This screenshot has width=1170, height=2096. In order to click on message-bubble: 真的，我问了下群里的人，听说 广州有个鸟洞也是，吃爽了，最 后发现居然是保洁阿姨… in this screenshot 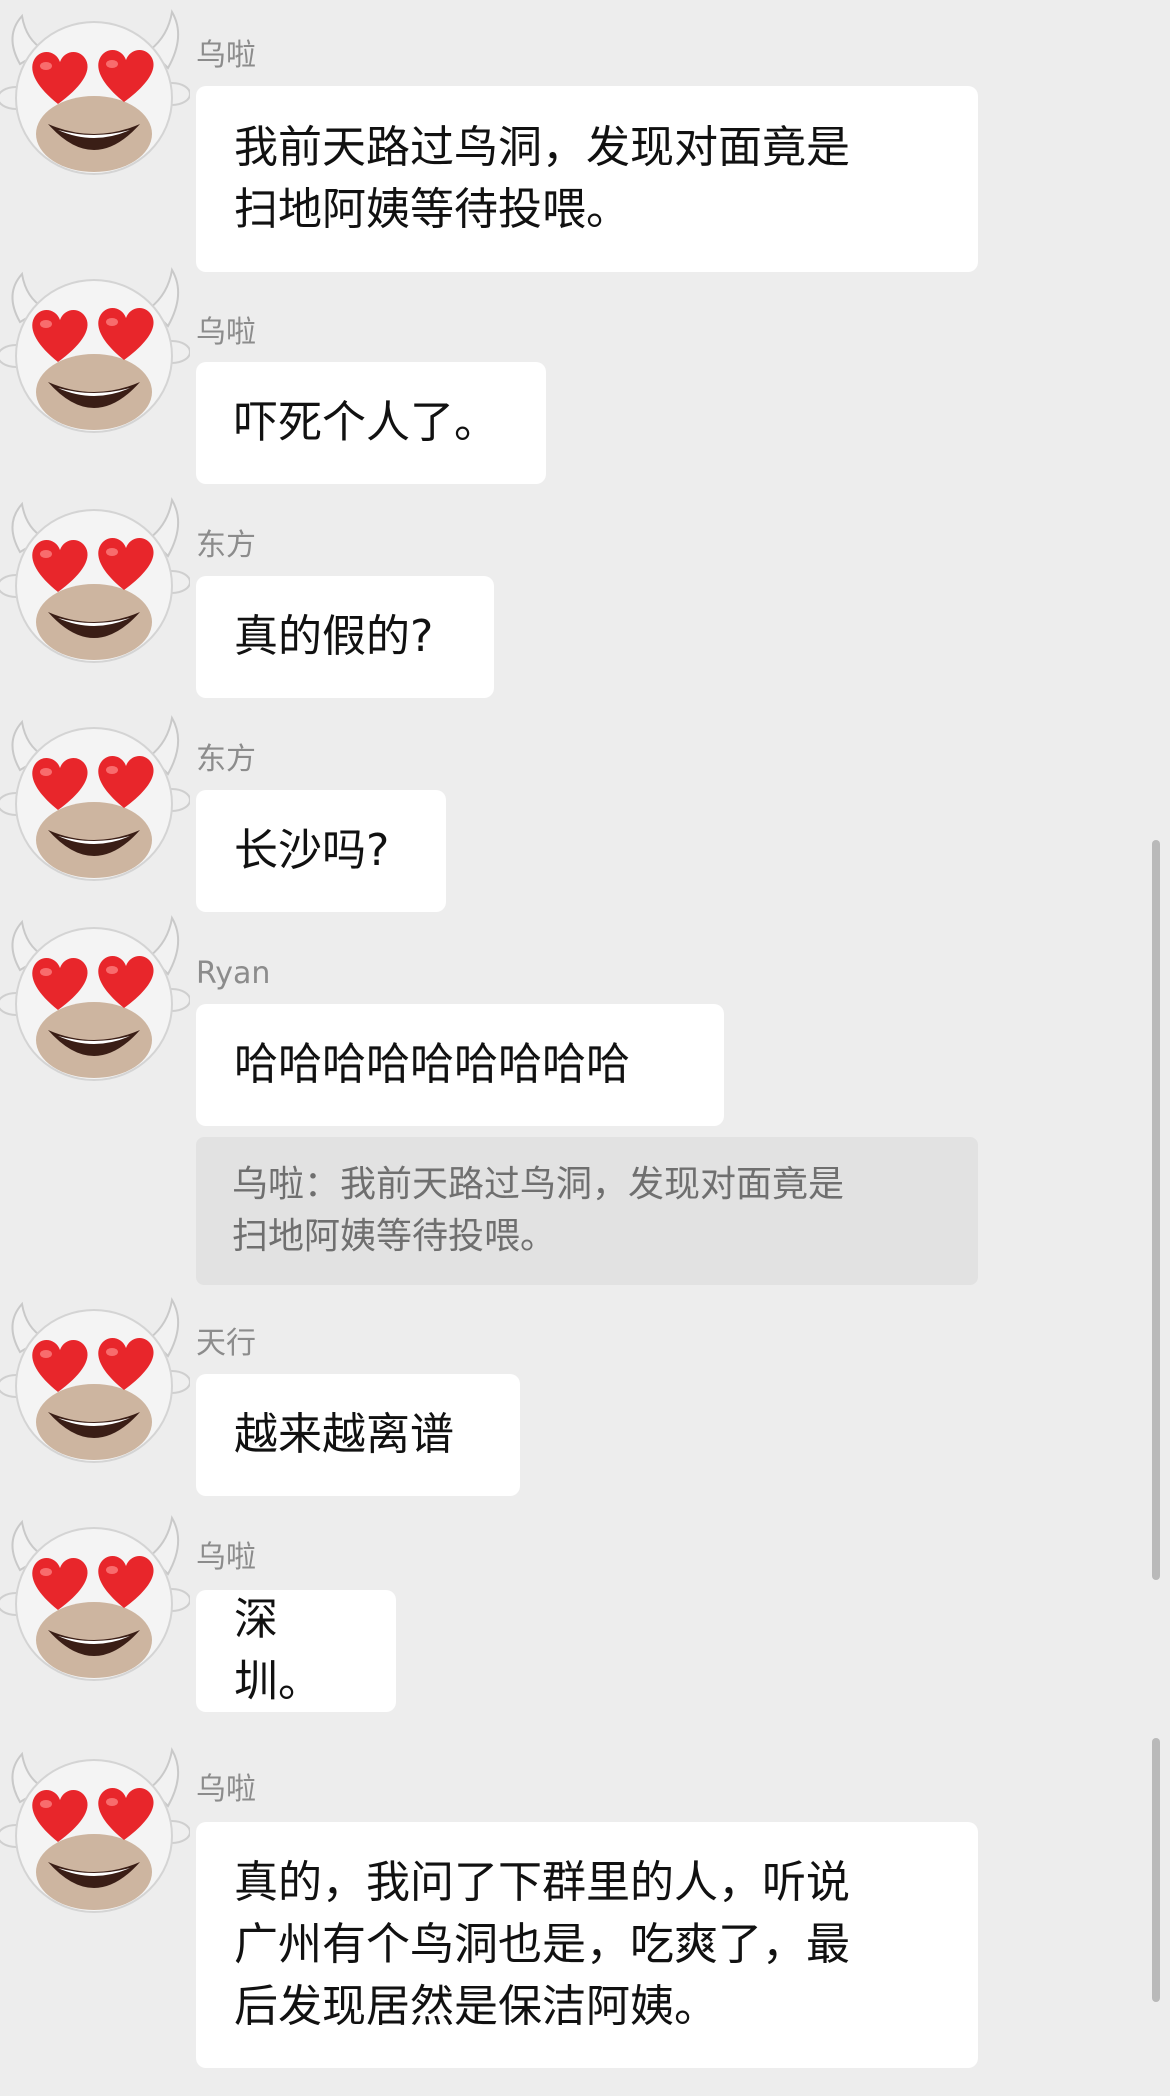, I will do `click(587, 1945)`.